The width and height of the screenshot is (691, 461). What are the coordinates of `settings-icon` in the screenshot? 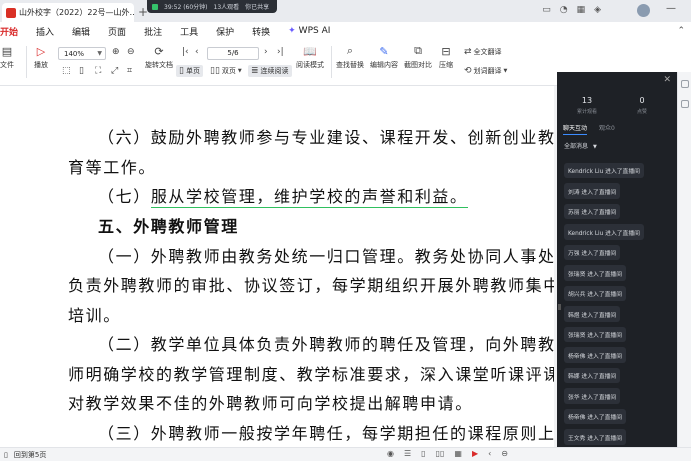 It's located at (685, 104).